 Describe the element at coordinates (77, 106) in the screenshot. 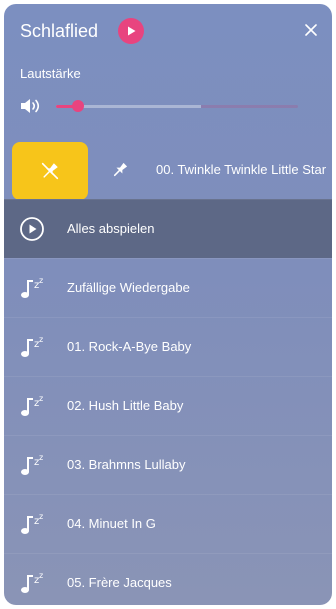

I see `volume-slider-thumb` at that location.